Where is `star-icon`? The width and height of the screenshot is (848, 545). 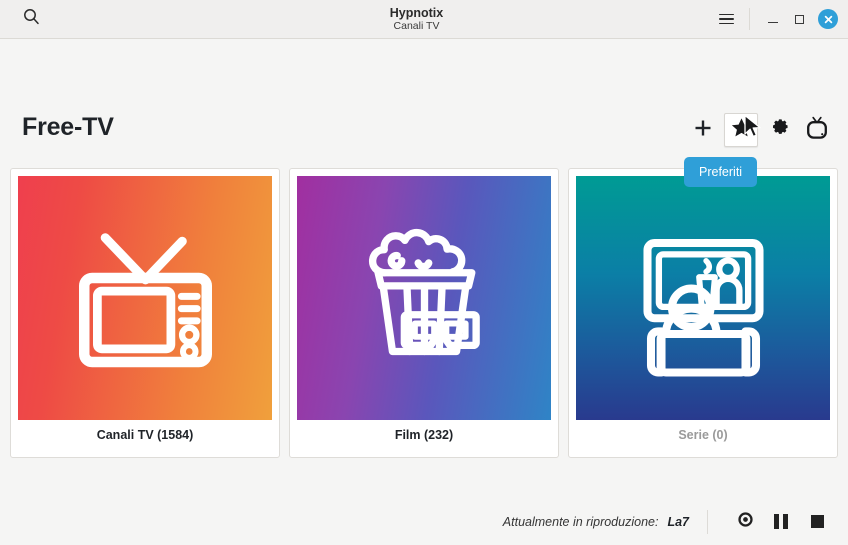 star-icon is located at coordinates (741, 130).